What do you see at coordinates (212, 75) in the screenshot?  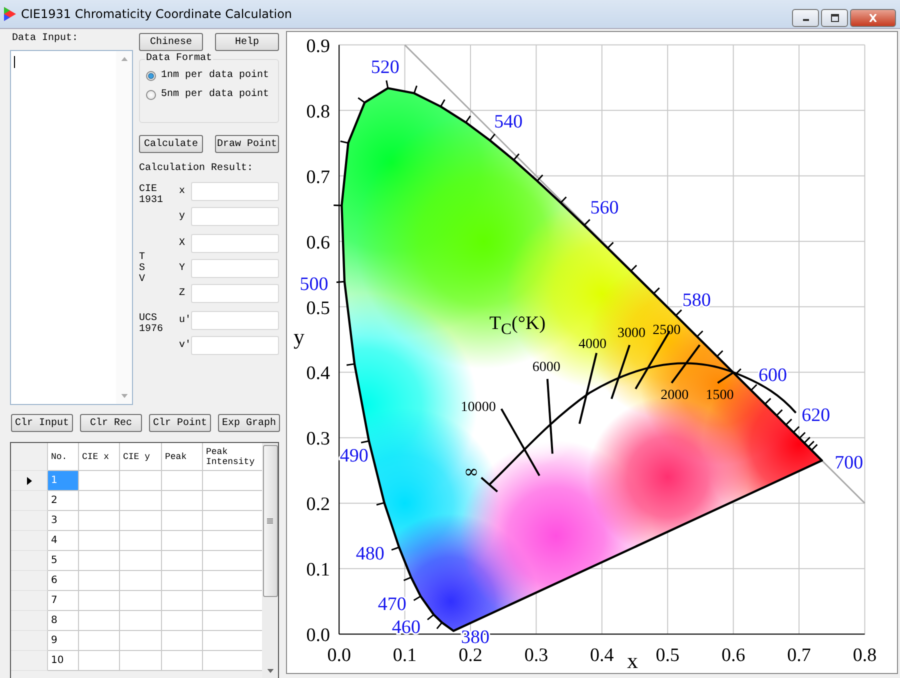 I see `radio-option: 1nm per data point` at bounding box center [212, 75].